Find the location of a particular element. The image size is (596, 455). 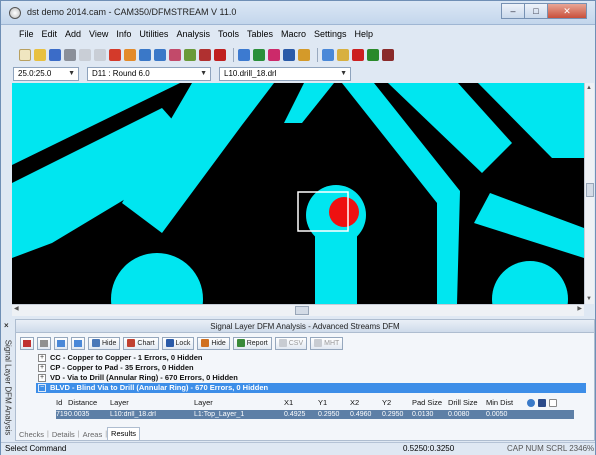

chart-button: Chart is located at coordinates (141, 343).